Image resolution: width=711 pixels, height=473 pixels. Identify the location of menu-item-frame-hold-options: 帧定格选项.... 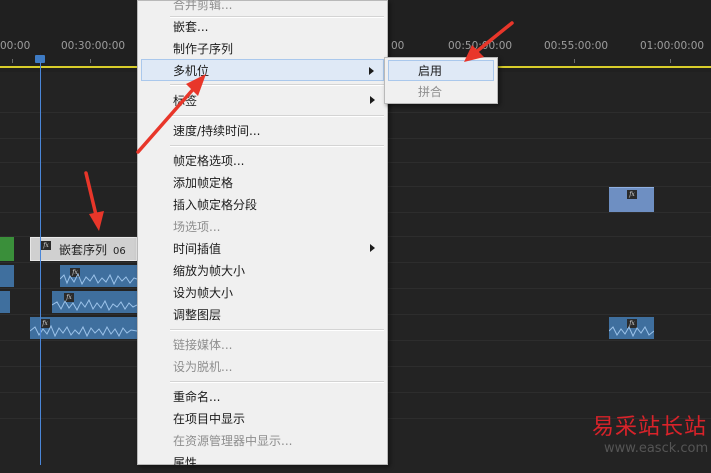
(262, 160).